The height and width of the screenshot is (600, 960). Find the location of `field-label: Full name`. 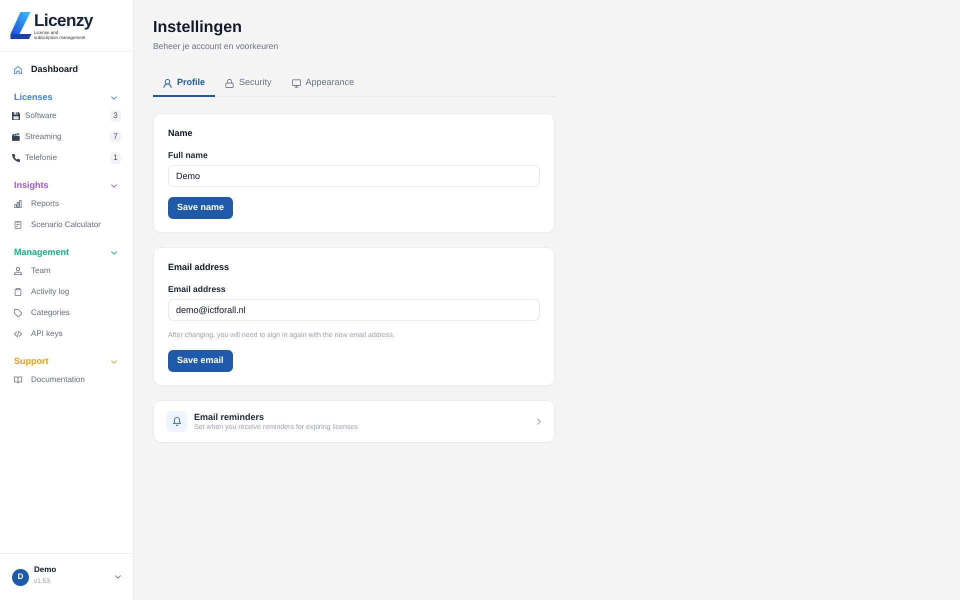

field-label: Full name is located at coordinates (188, 155).